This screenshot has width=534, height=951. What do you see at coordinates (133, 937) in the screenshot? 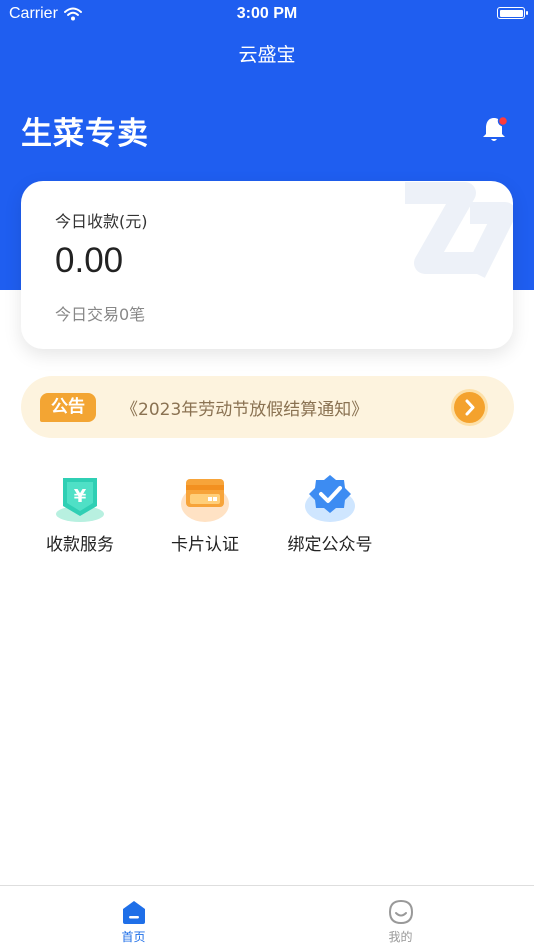
I see `tab-label: 首页` at bounding box center [133, 937].